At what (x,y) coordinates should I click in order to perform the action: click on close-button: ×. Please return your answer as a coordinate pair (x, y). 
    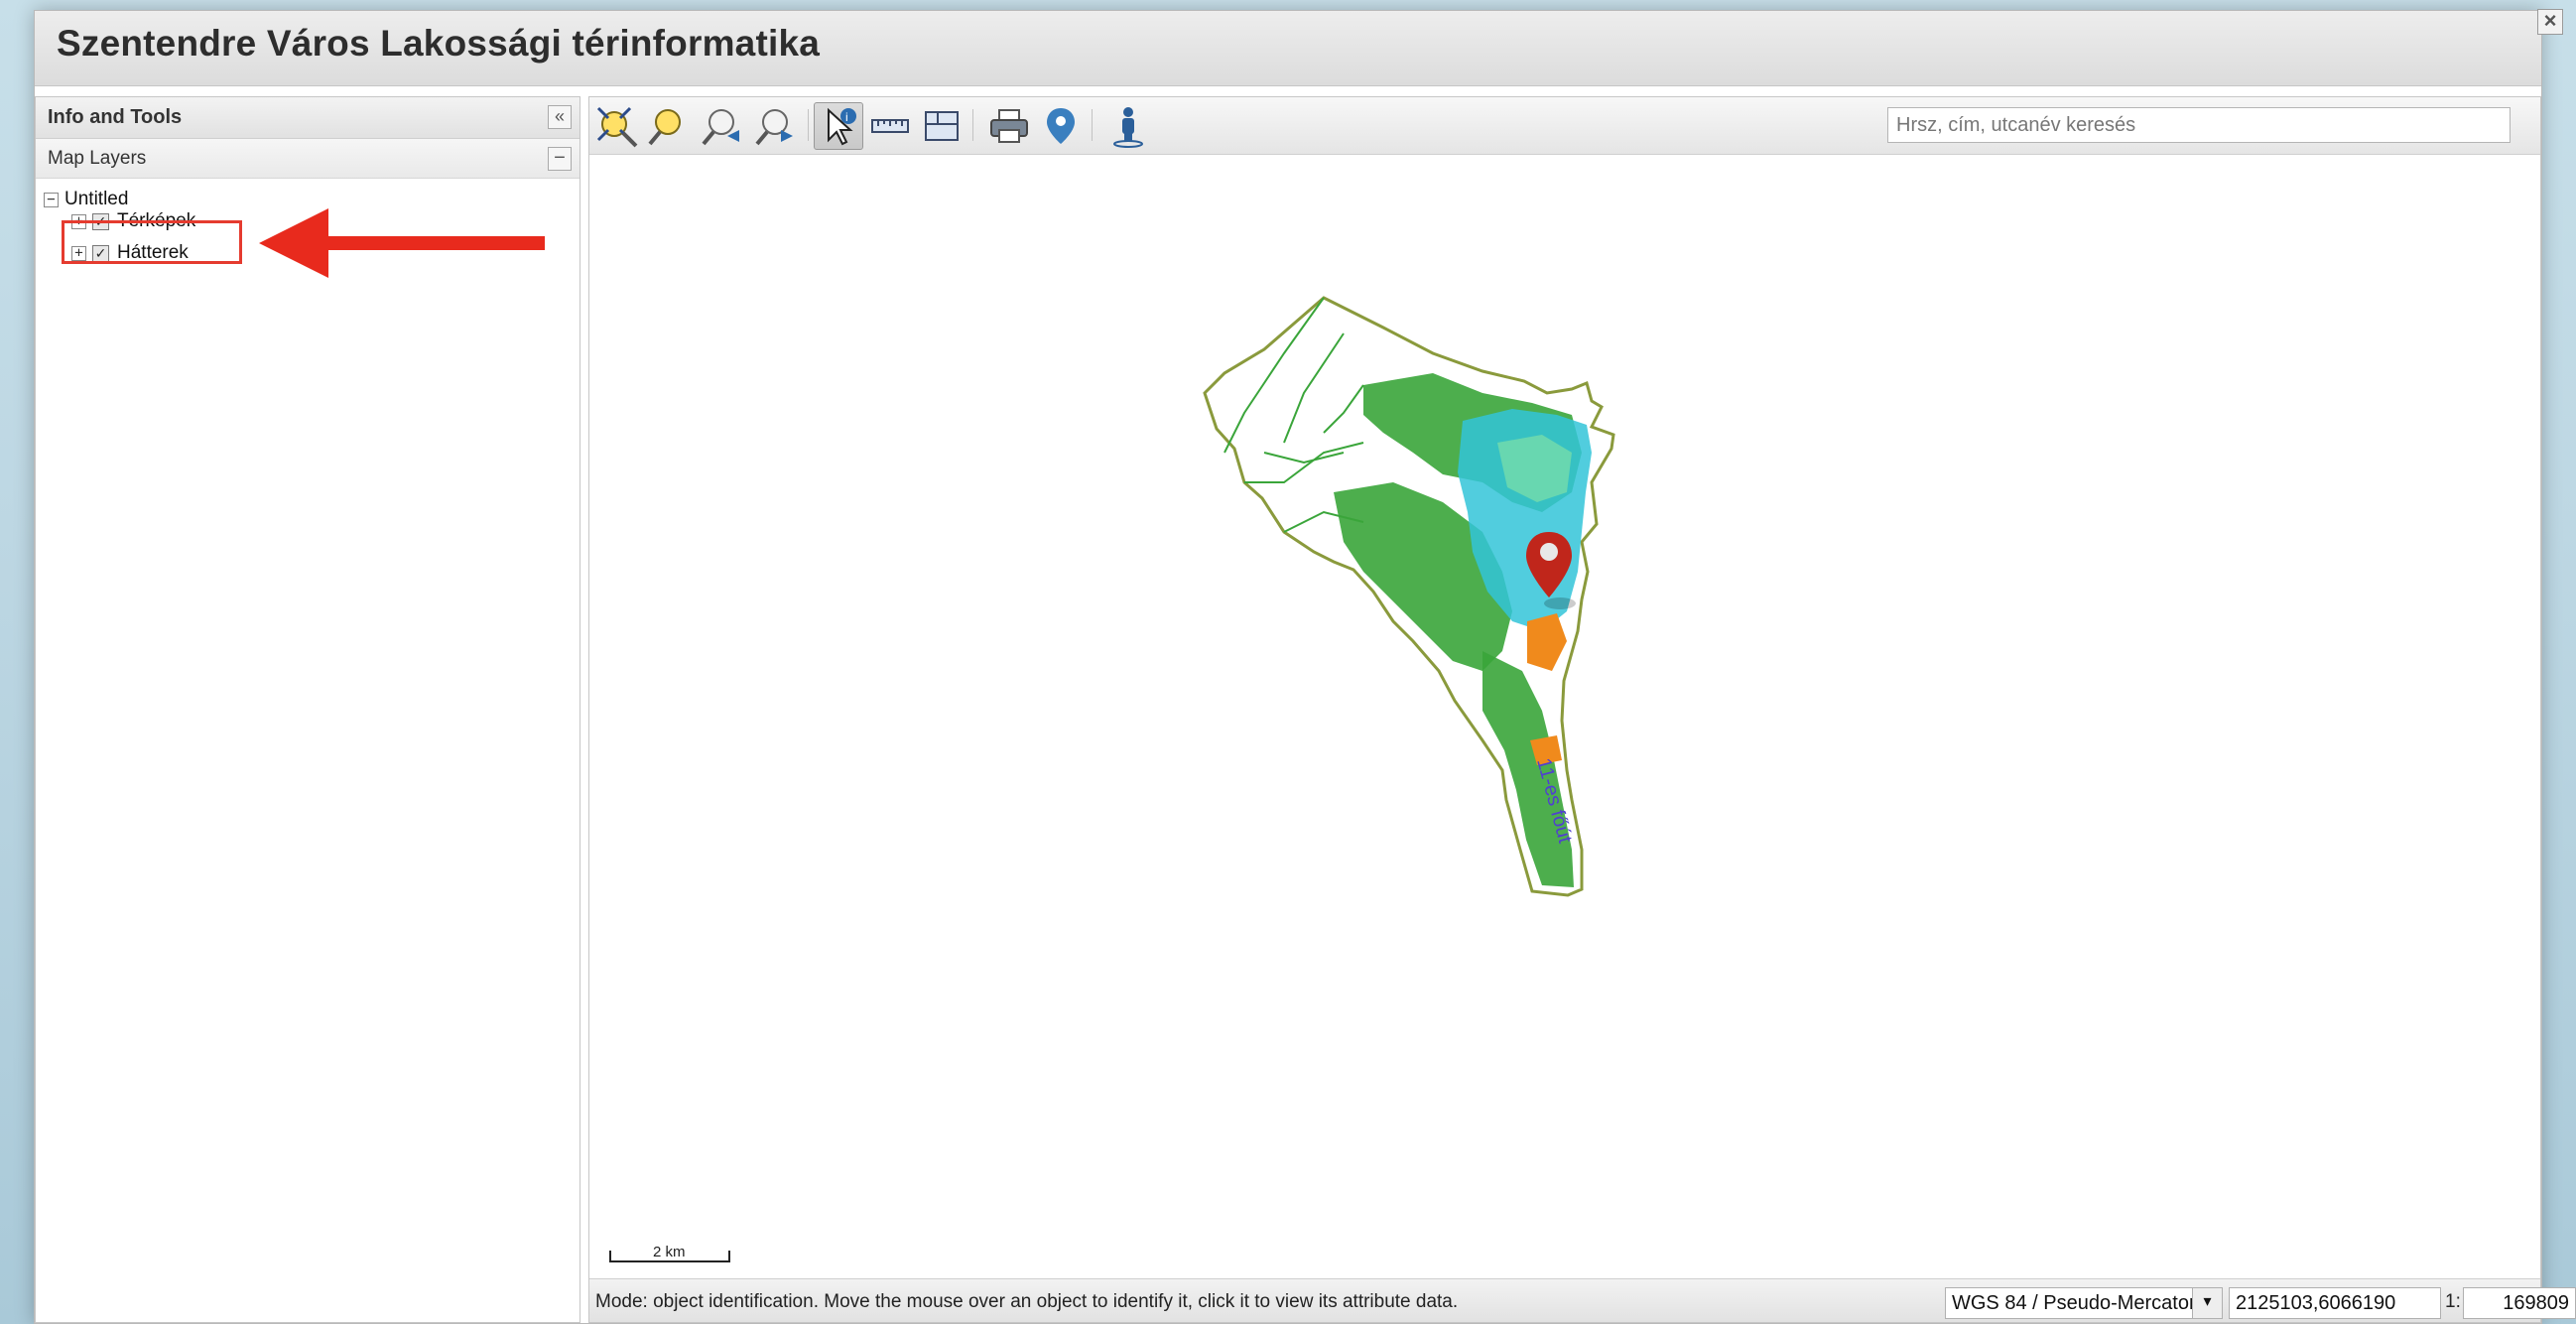
    Looking at the image, I should click on (2550, 22).